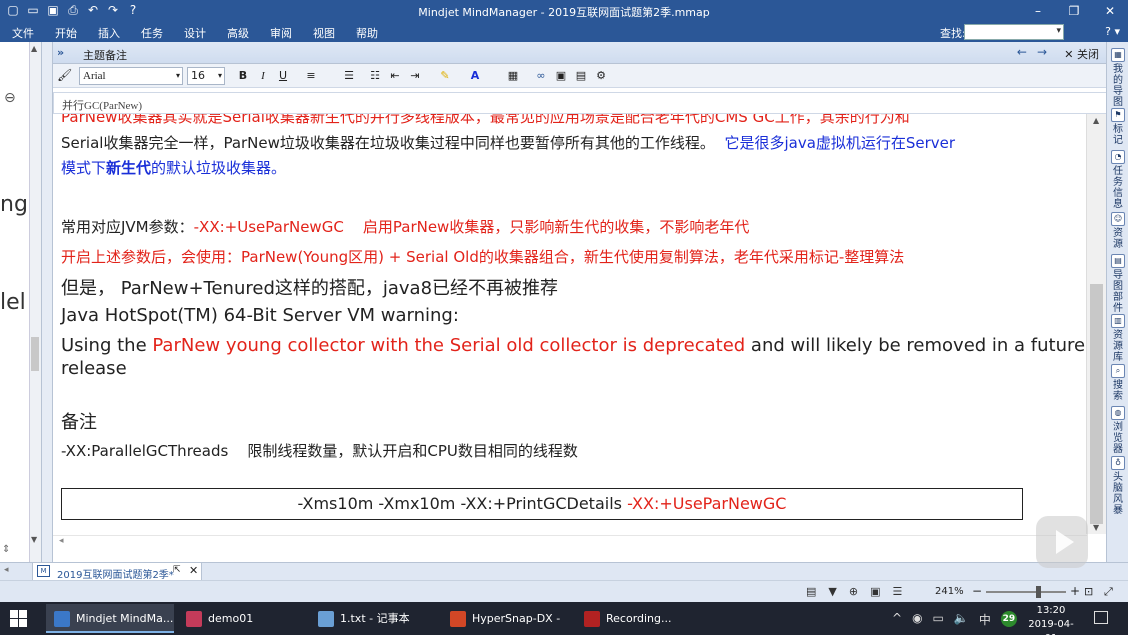  Describe the element at coordinates (898, 591) in the screenshot. I see `outline-icon: ☰` at that location.